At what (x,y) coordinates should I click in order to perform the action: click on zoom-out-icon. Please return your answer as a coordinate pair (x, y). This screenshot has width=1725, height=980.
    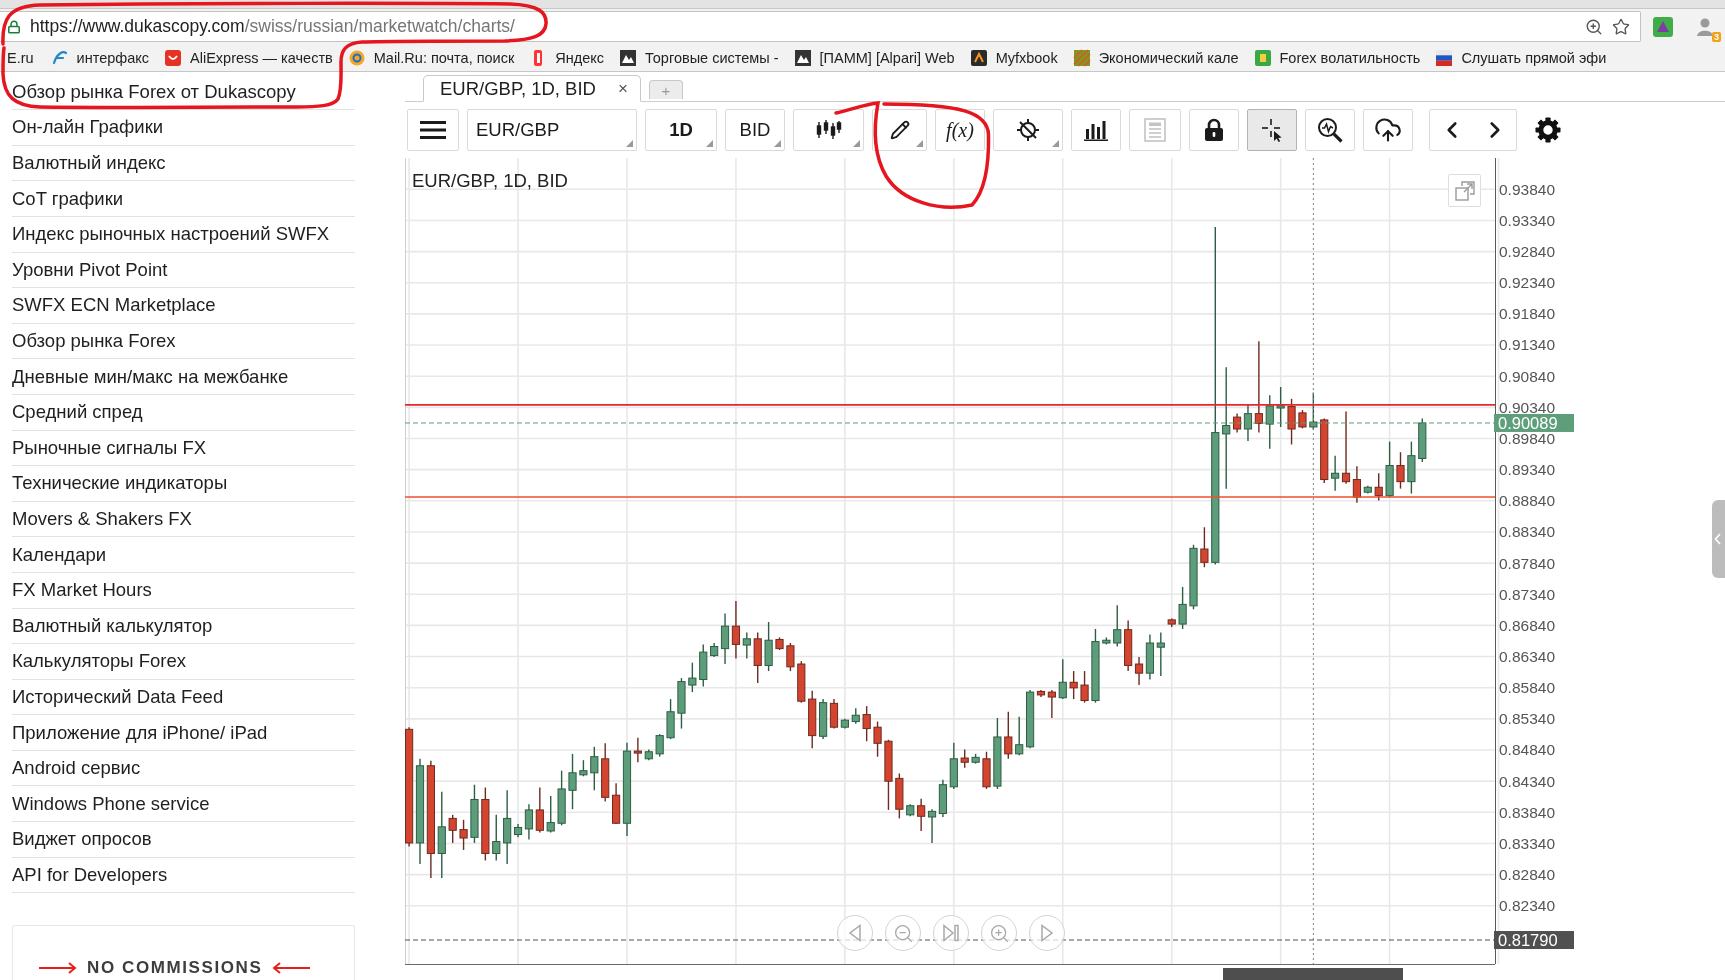
    Looking at the image, I should click on (903, 933).